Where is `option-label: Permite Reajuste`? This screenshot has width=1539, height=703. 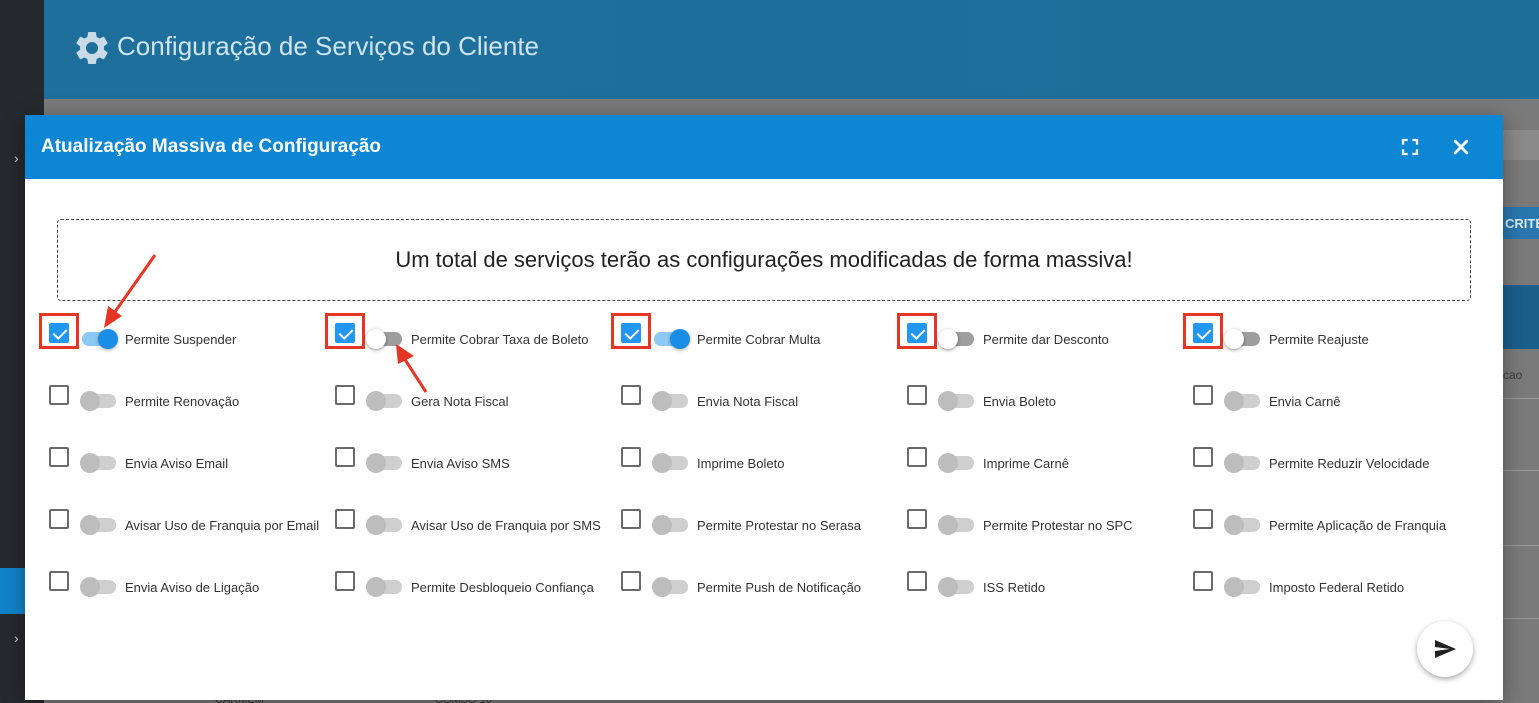 option-label: Permite Reajuste is located at coordinates (1319, 339).